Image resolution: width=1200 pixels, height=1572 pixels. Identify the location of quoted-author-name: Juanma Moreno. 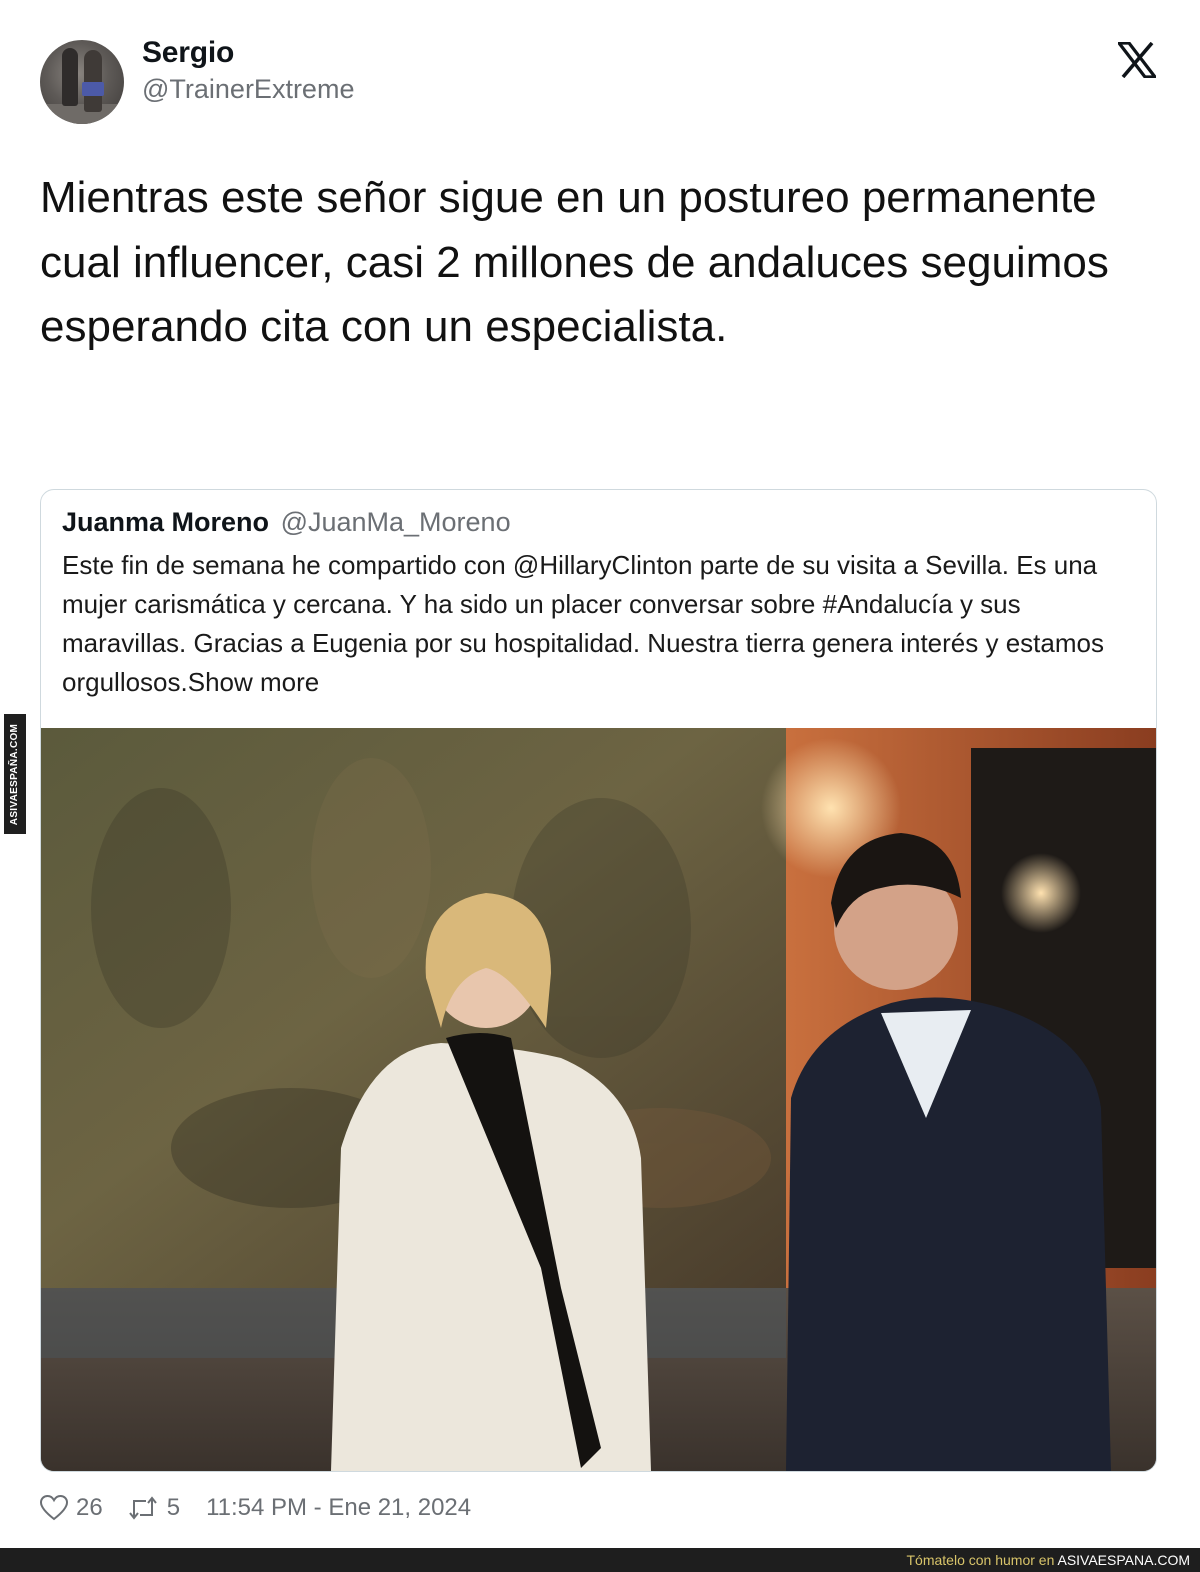
(165, 522).